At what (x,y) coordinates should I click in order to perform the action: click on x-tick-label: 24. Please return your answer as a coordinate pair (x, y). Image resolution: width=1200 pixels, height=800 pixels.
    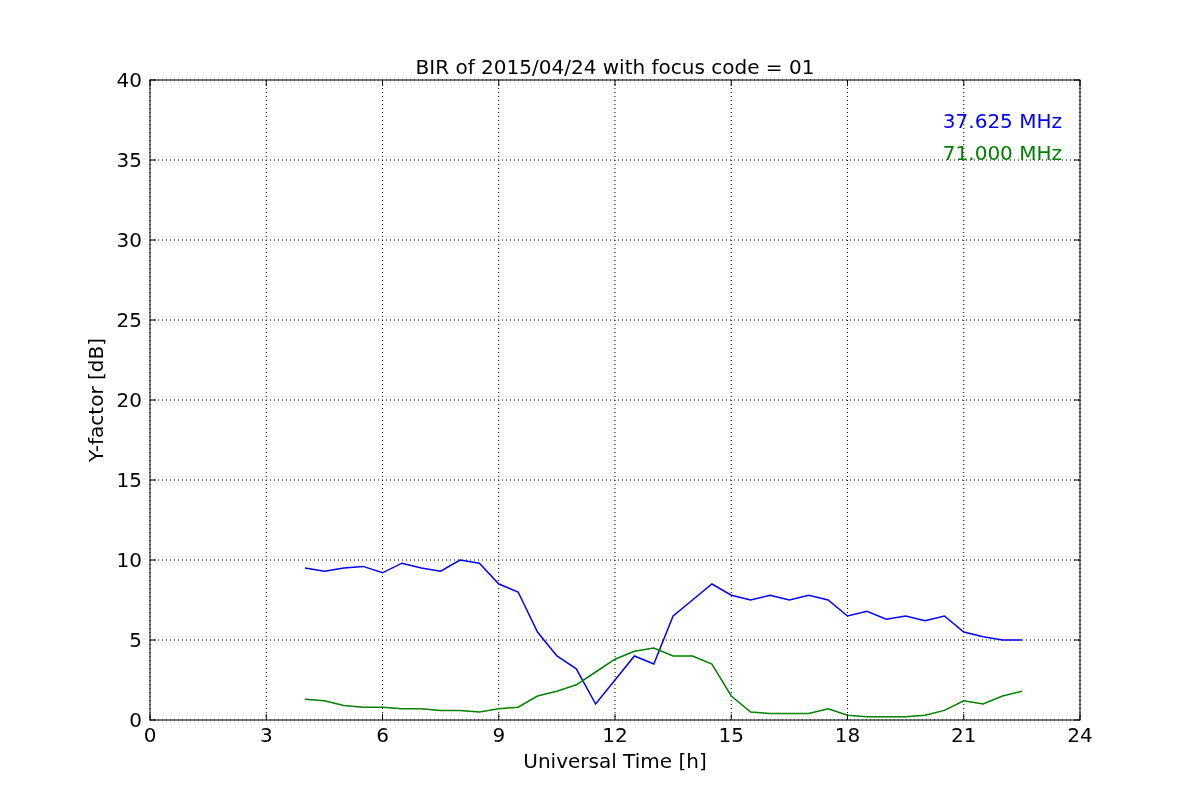
    Looking at the image, I should click on (1080, 735).